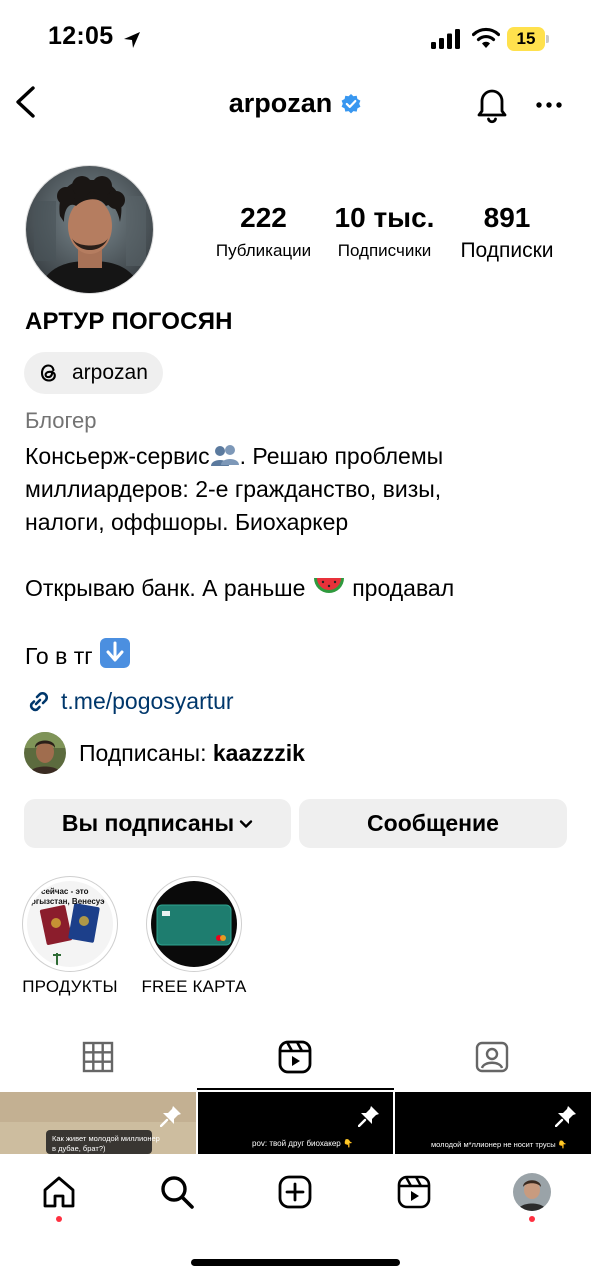 The image size is (591, 1280). Describe the element at coordinates (59, 1219) in the screenshot. I see `home-notification-dot` at that location.